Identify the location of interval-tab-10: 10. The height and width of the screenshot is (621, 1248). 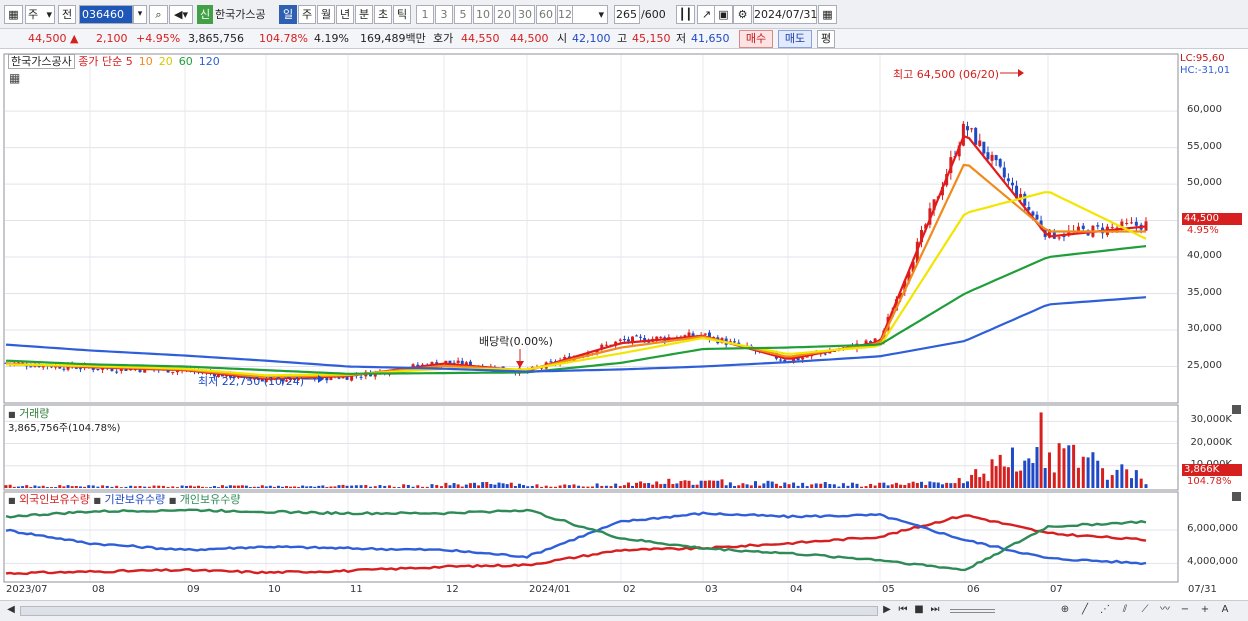
(483, 14).